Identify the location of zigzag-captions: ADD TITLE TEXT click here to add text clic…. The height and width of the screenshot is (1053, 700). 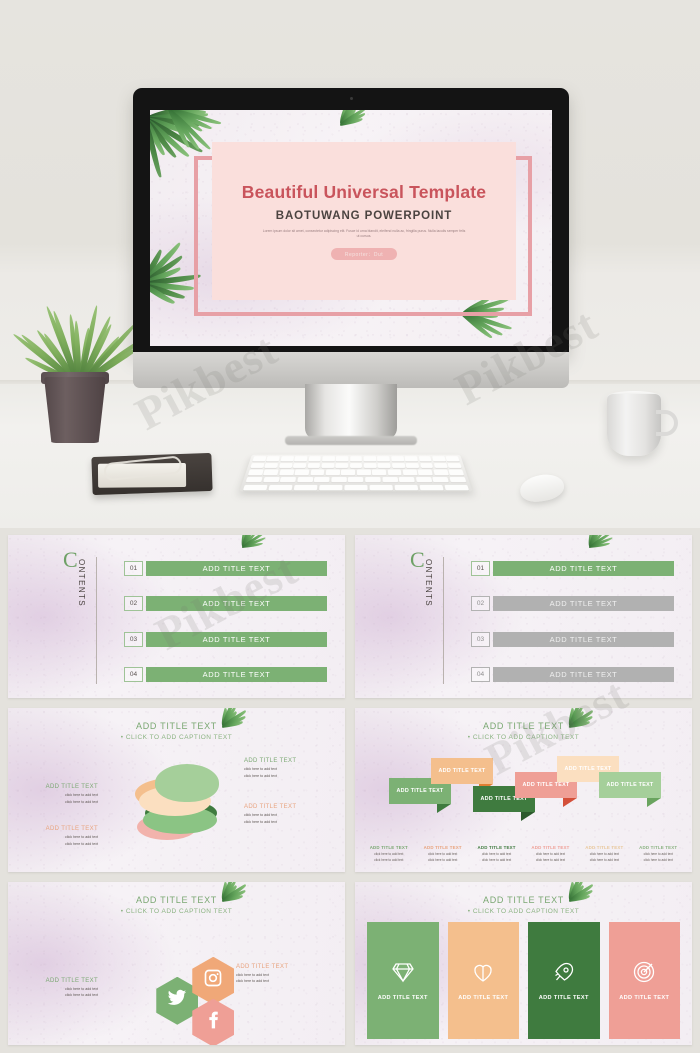
(523, 854).